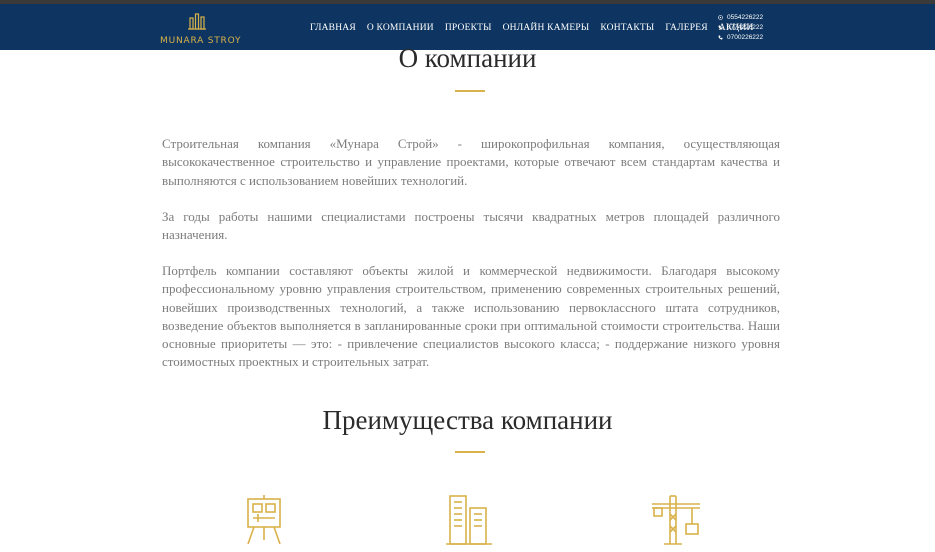  I want to click on phone-list: 0554226222 0774226222 0700226222, so click(740, 27).